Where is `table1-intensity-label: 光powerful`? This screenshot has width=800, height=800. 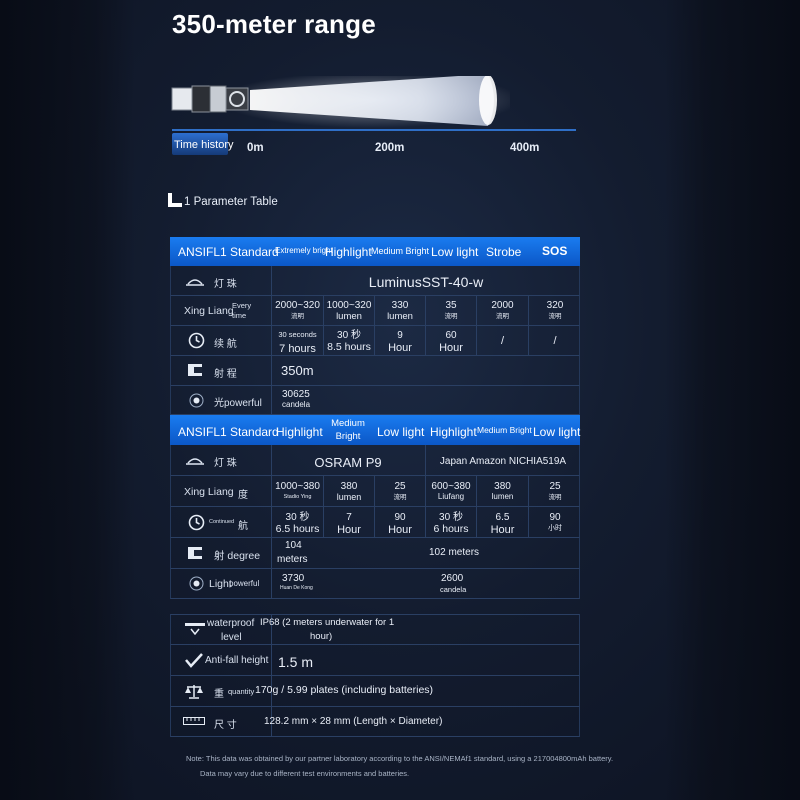 table1-intensity-label: 光powerful is located at coordinates (238, 403).